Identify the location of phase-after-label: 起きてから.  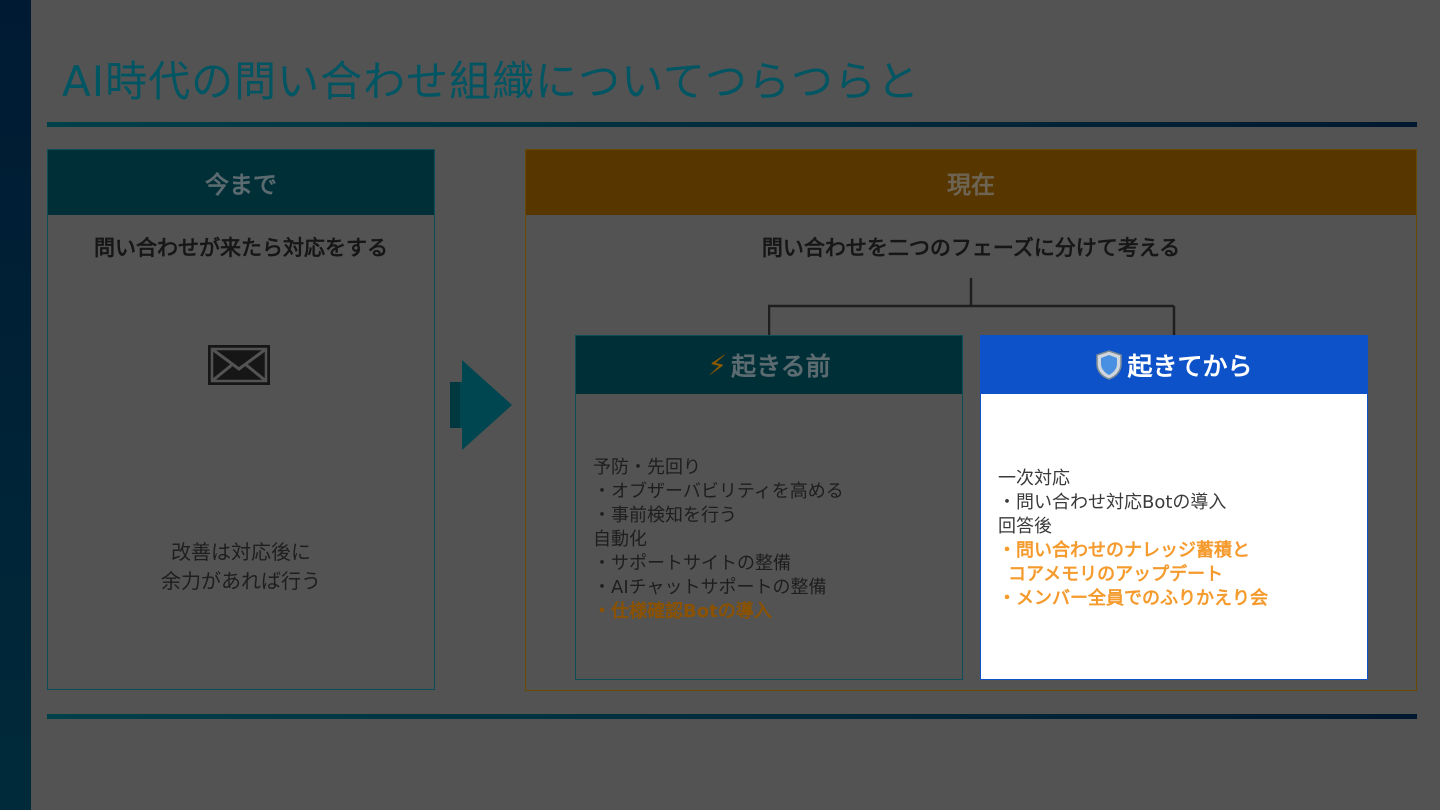
(1190, 366).